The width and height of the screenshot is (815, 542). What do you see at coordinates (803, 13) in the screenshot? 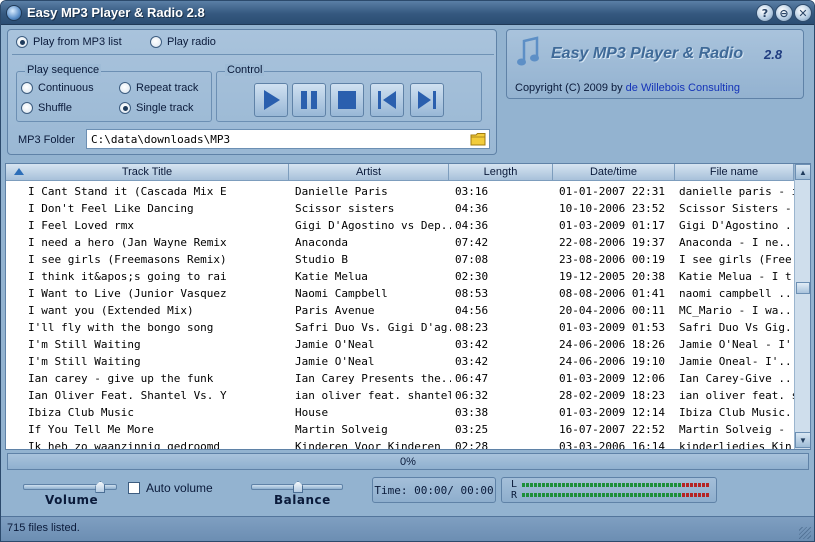
I see `close-button: ✕` at bounding box center [803, 13].